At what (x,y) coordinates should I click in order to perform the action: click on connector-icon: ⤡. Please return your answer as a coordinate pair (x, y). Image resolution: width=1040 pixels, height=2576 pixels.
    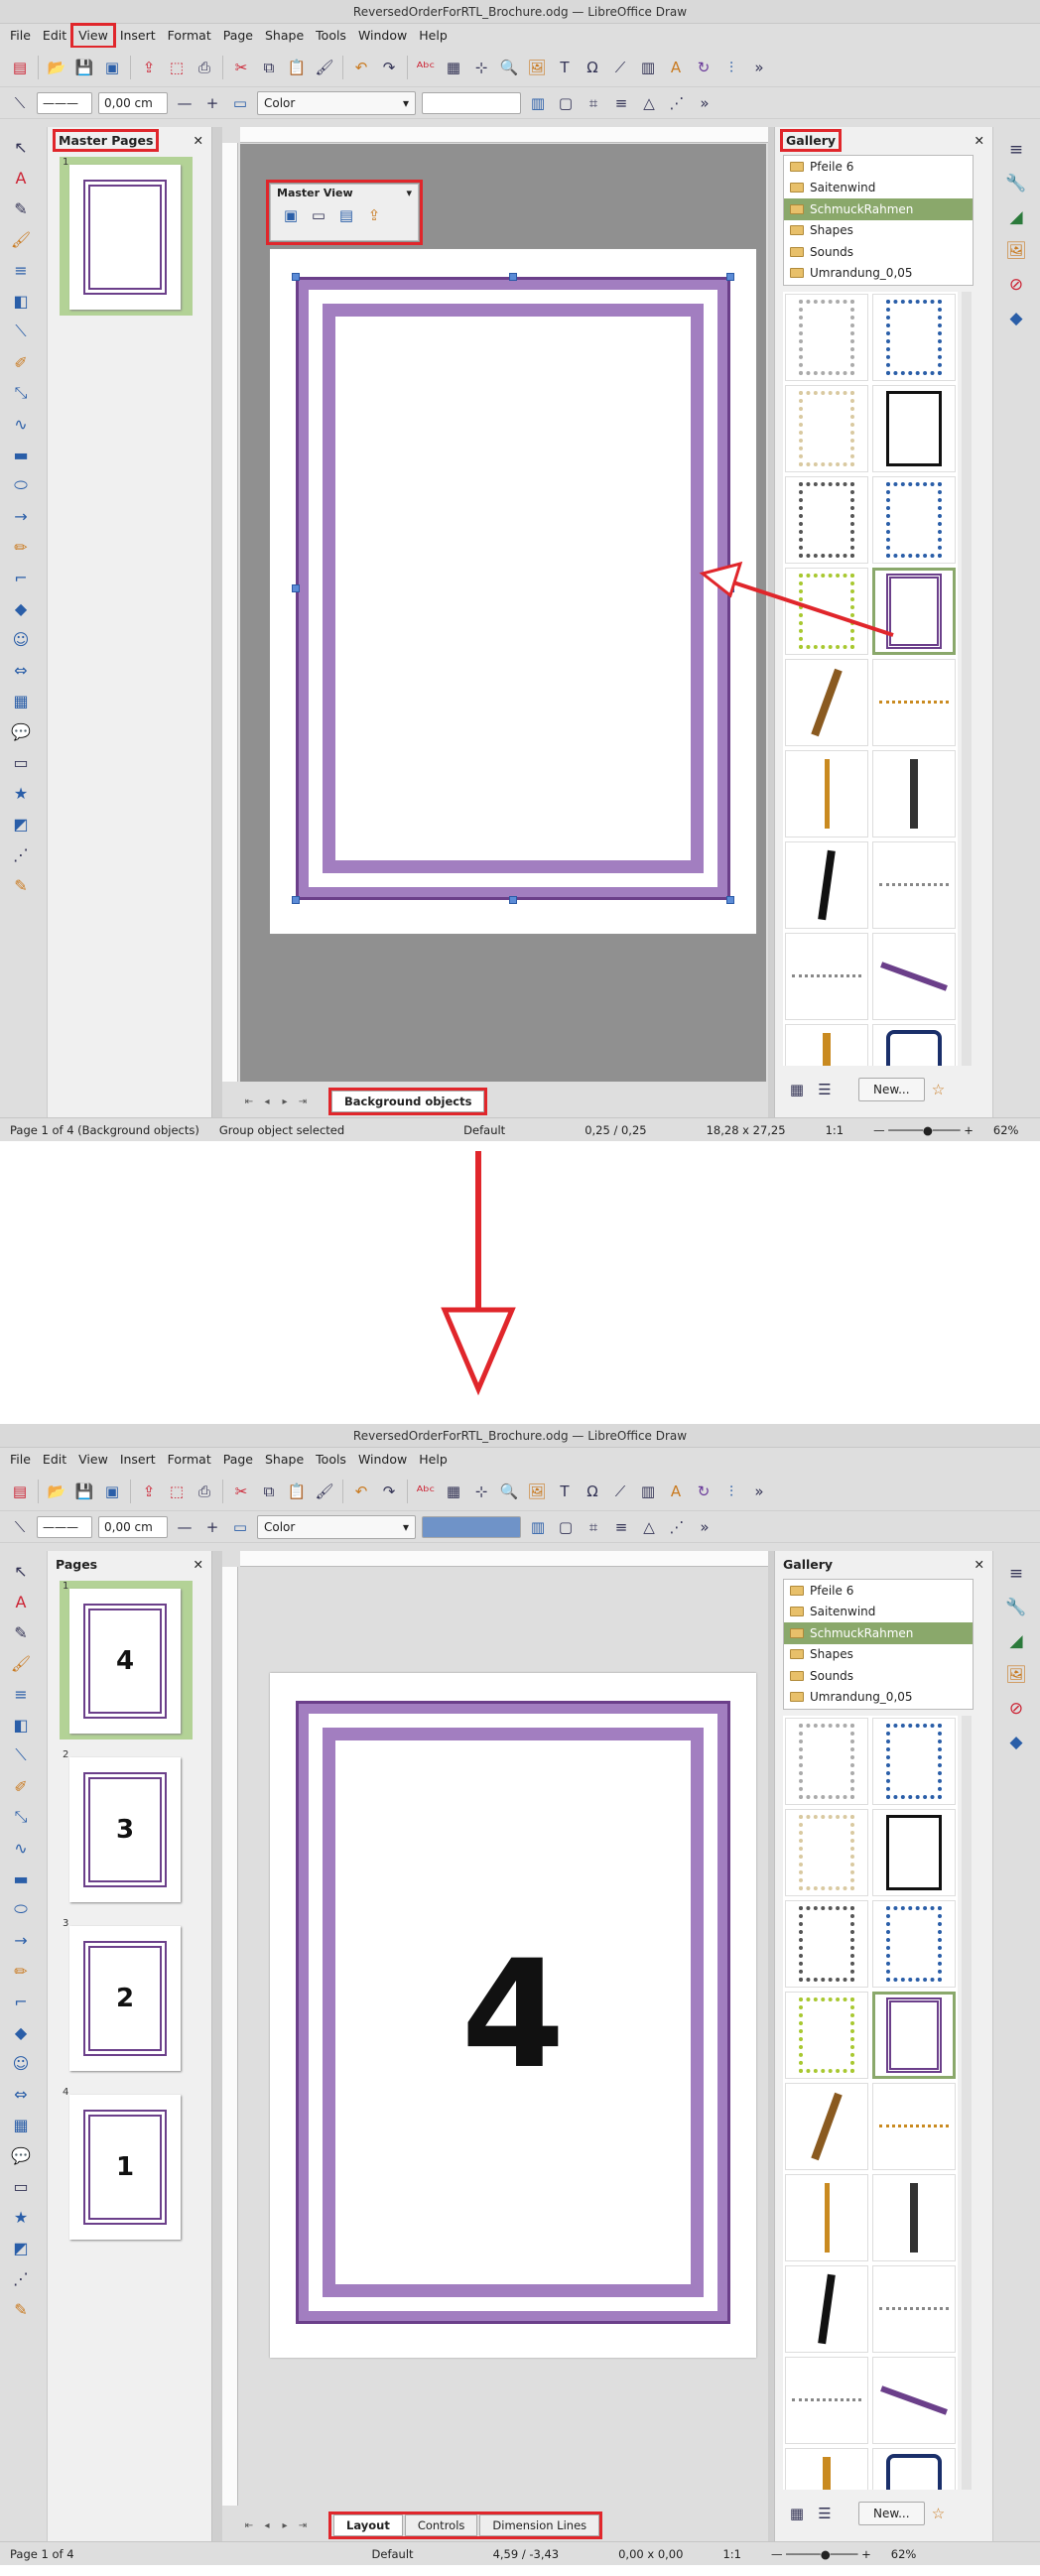
    Looking at the image, I should click on (21, 393).